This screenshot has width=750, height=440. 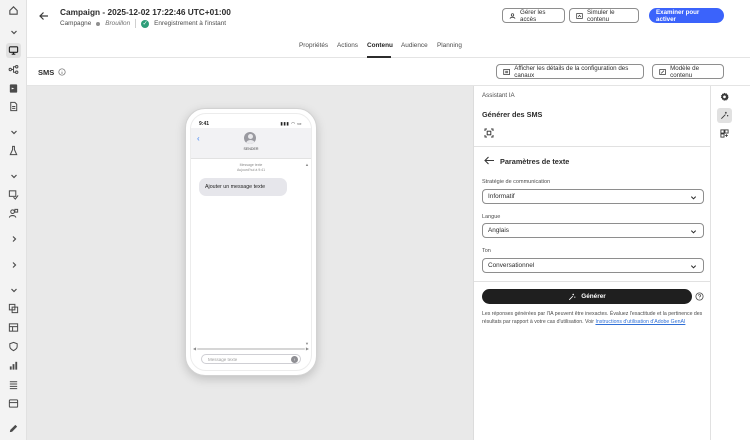 I want to click on phone-sender: SENDER, so click(x=251, y=149).